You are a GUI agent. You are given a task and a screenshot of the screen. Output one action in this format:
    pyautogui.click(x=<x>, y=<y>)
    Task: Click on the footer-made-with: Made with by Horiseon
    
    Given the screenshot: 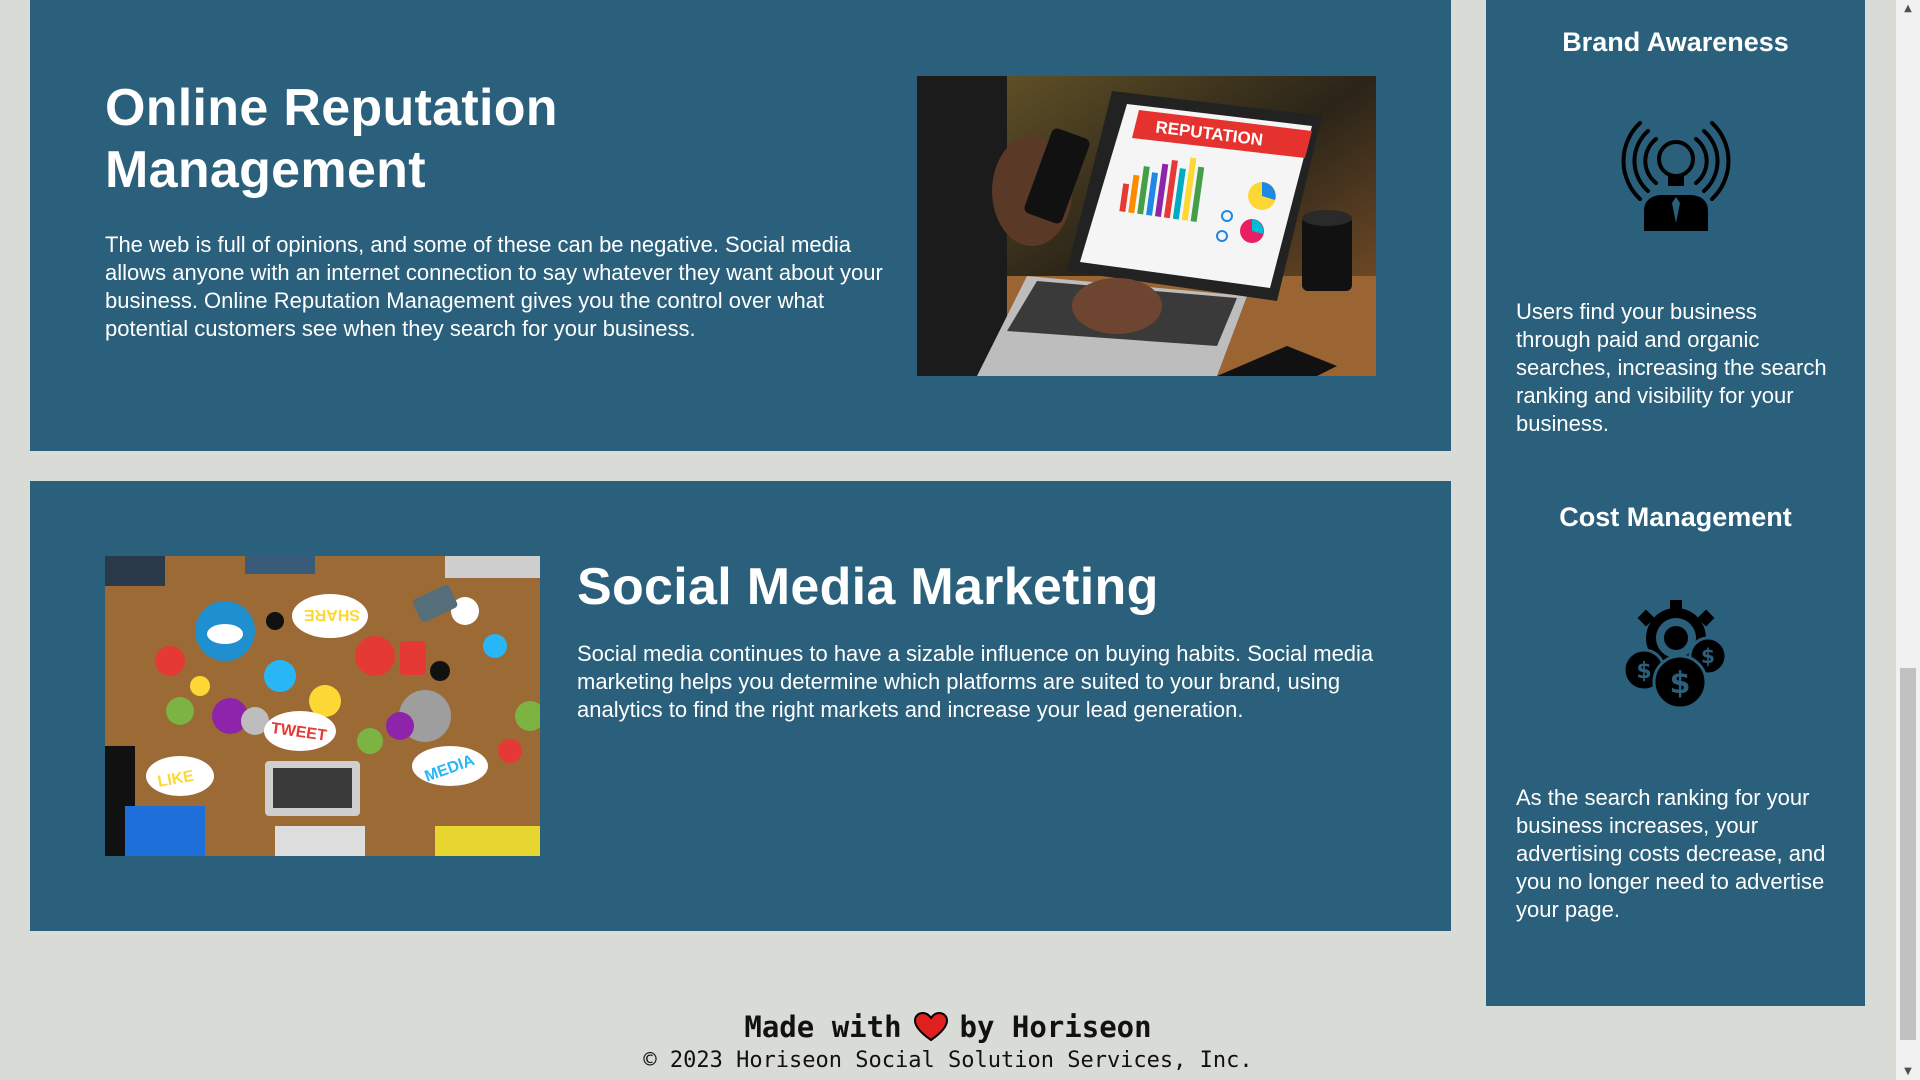 What is the action you would take?
    pyautogui.click(x=948, y=1027)
    